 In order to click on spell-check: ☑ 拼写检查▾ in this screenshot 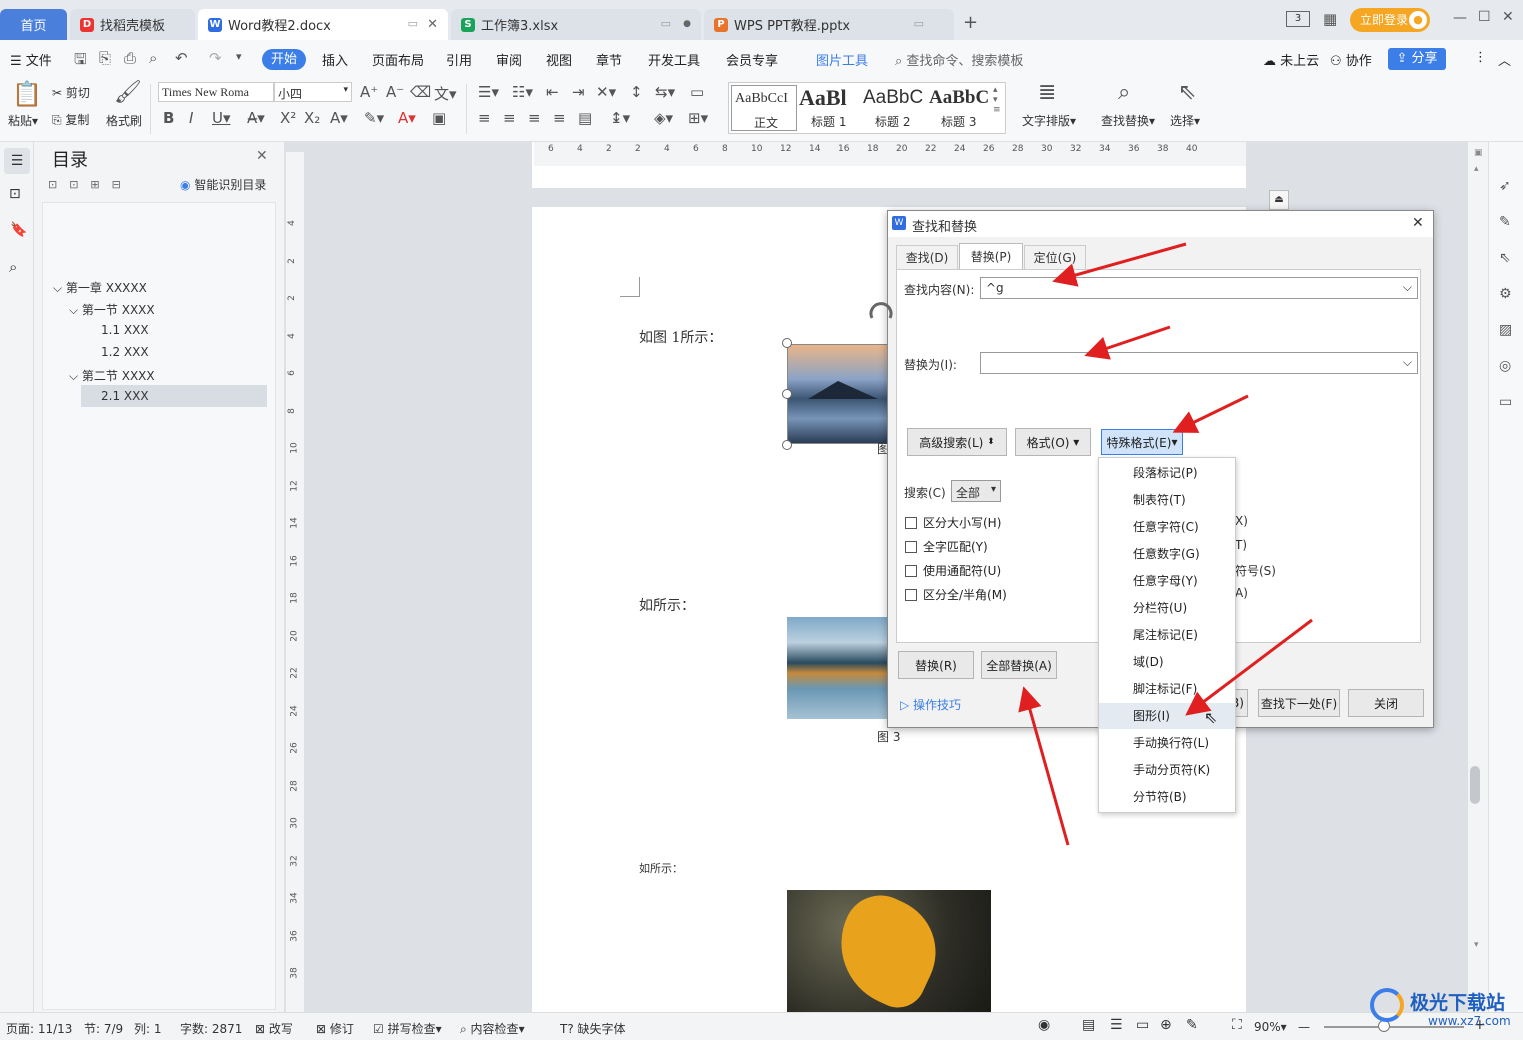, I will do `click(407, 1028)`.